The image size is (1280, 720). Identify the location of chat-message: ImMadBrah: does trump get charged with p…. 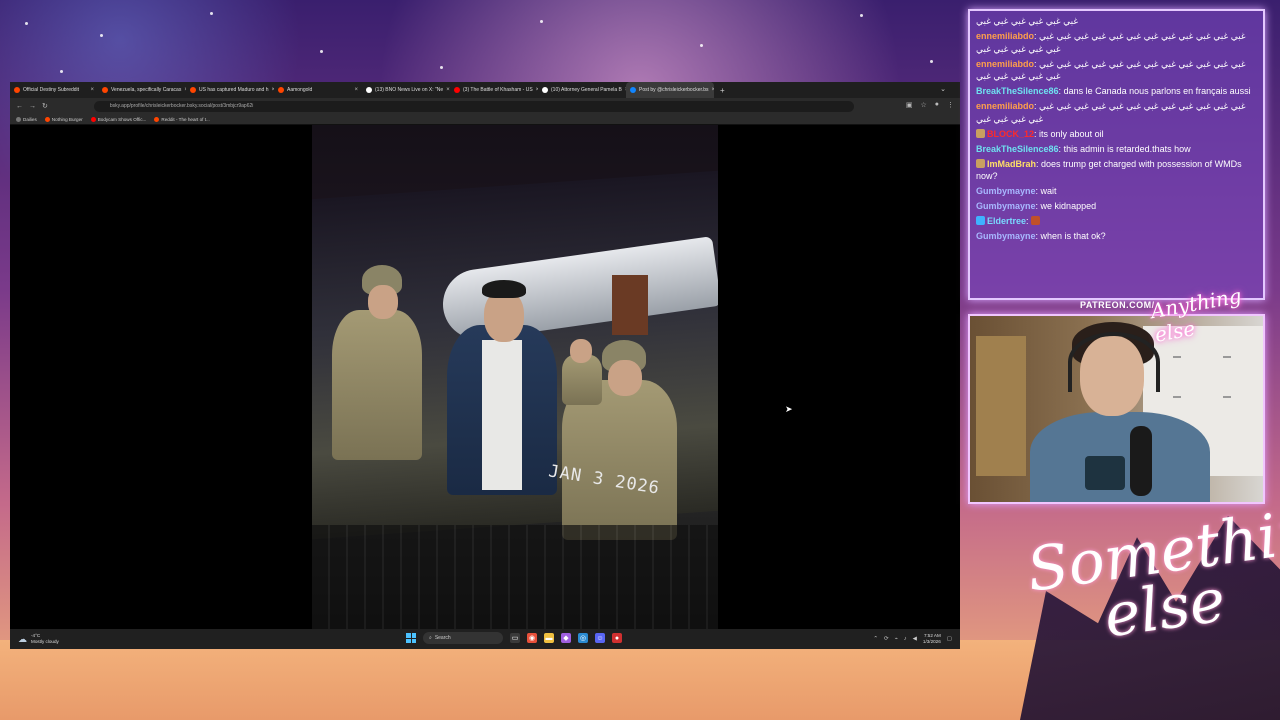
(1116, 170).